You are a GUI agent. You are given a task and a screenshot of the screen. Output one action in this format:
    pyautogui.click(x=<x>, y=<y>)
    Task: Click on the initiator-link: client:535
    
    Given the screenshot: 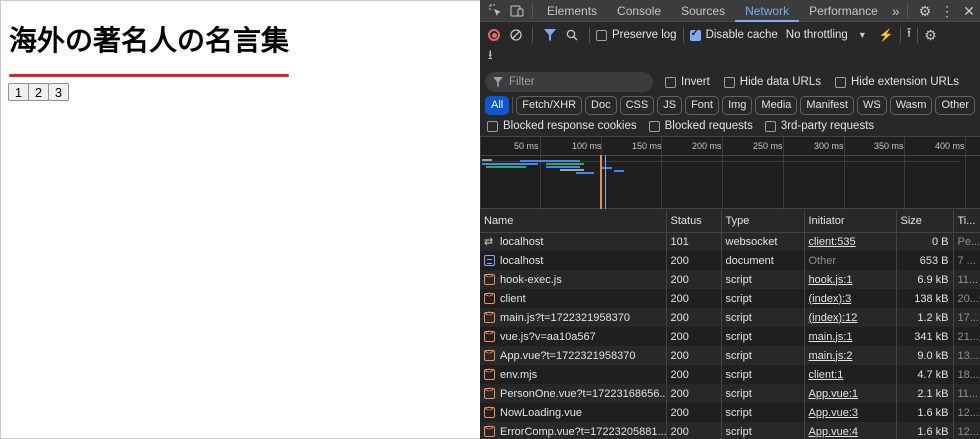 What is the action you would take?
    pyautogui.click(x=832, y=242)
    